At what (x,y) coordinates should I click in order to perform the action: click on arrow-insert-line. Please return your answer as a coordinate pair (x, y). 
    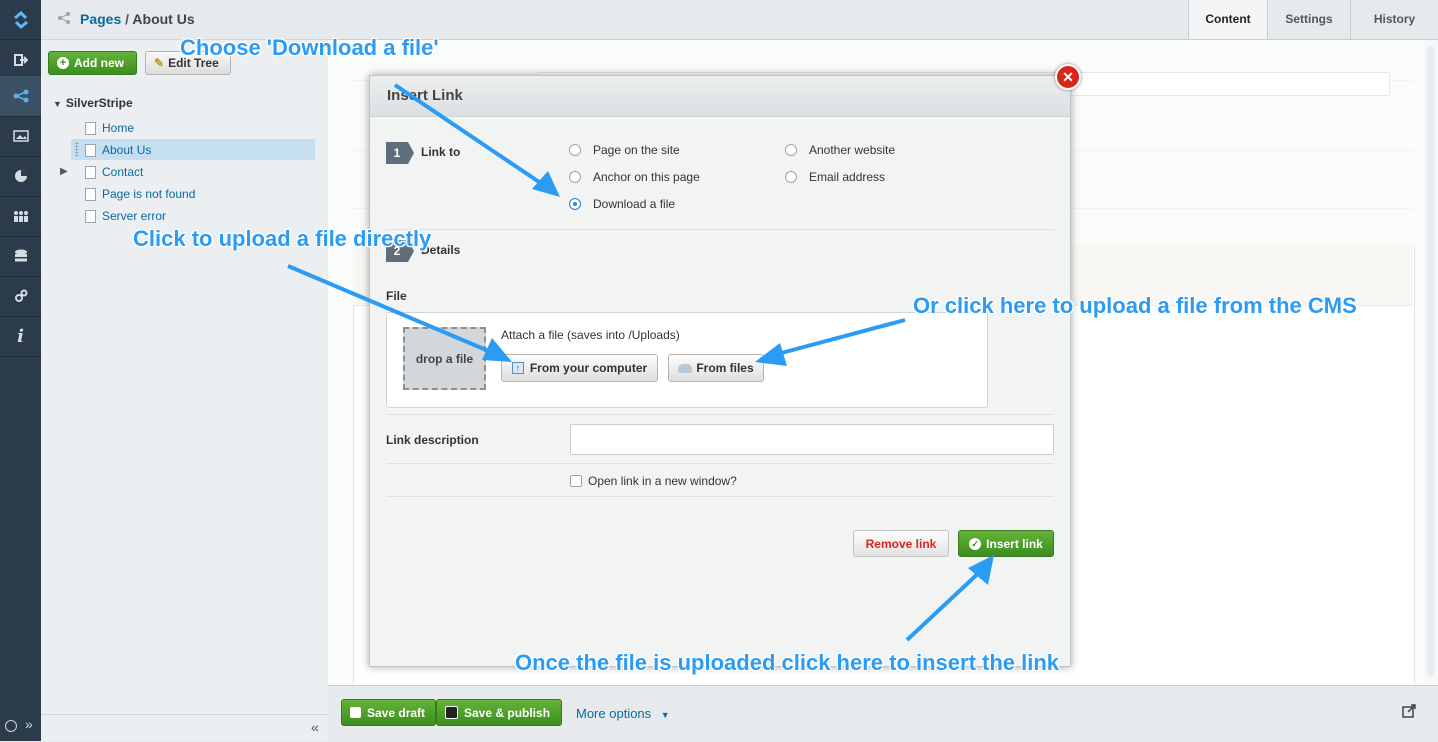
    Looking at the image, I should click on (945, 604).